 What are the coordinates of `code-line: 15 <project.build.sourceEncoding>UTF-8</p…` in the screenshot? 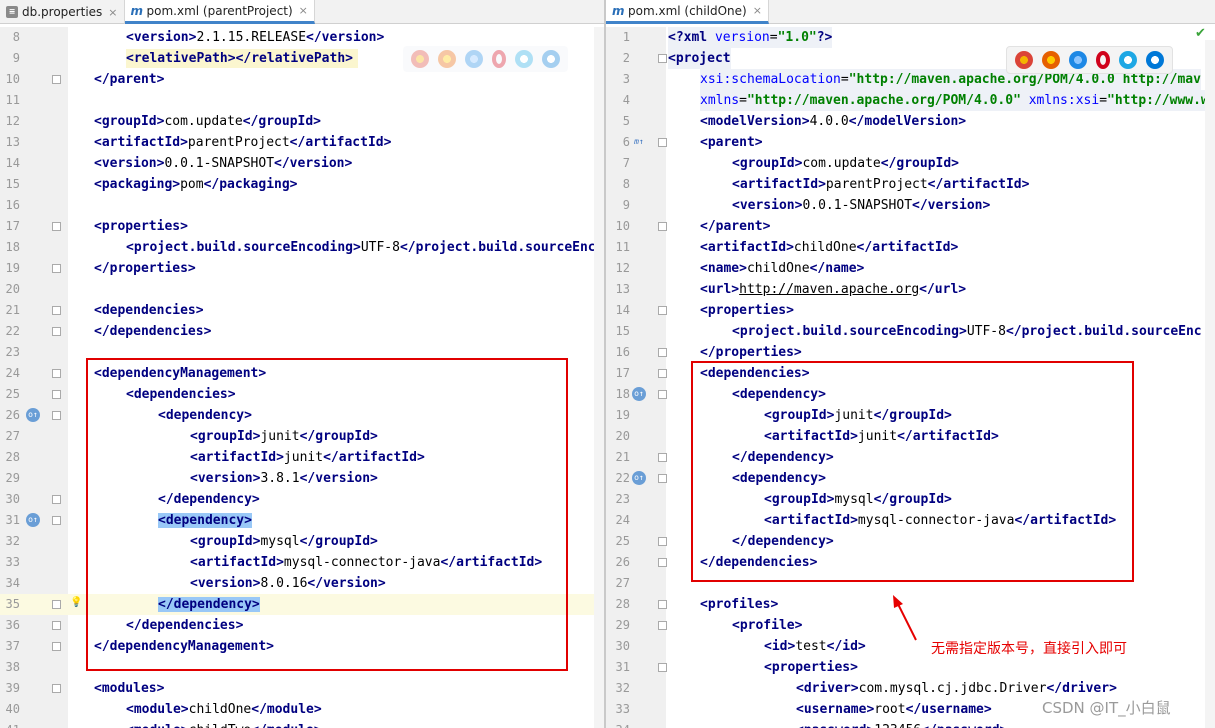 It's located at (910, 331).